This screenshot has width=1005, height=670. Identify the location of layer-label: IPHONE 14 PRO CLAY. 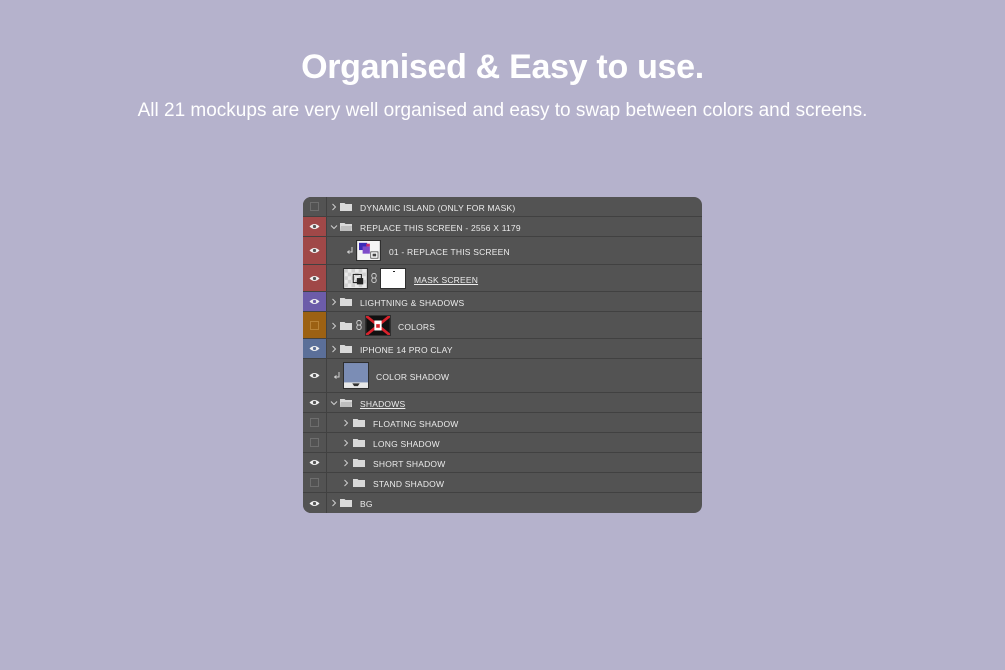
(406, 350).